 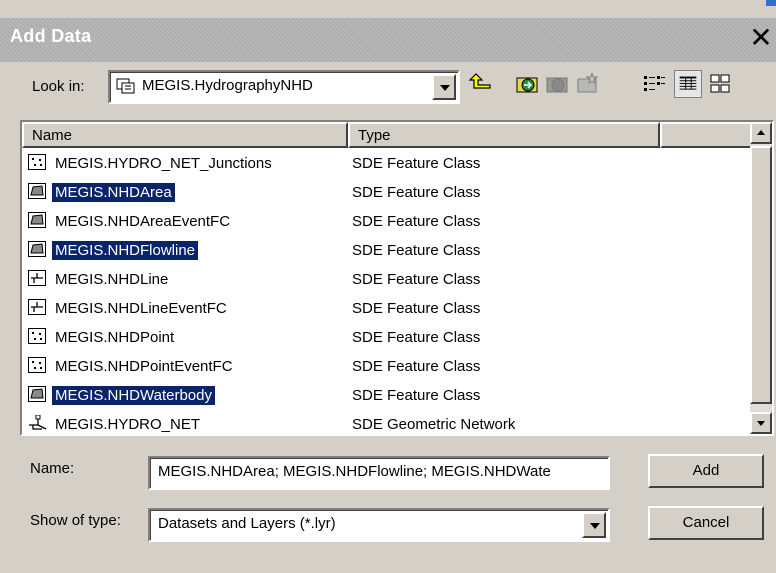 I want to click on scroll-up-button, so click(x=761, y=133).